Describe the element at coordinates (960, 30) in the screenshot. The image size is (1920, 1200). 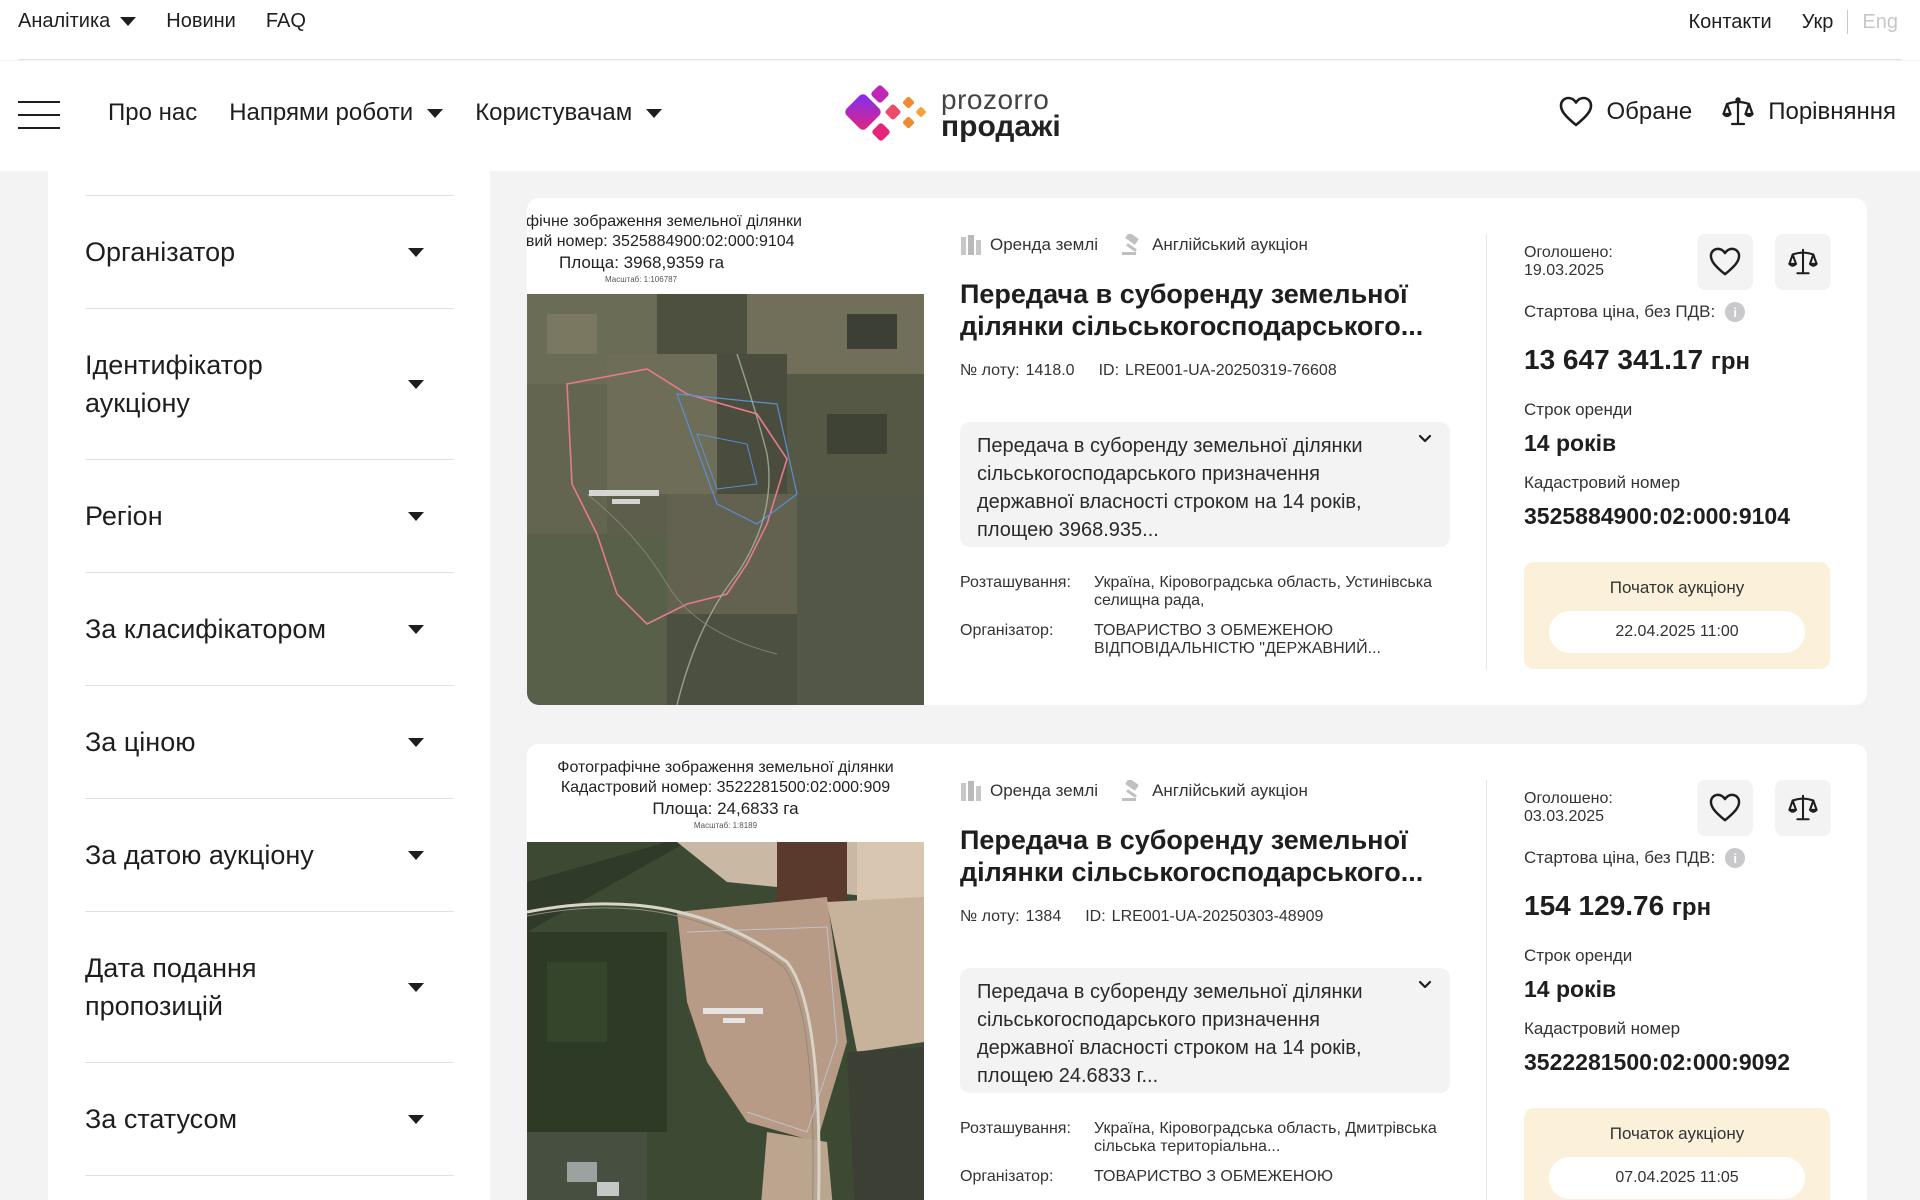
I see `top-utility-bar: Аналітика Новини FAQ Контакти Укр Eng` at that location.